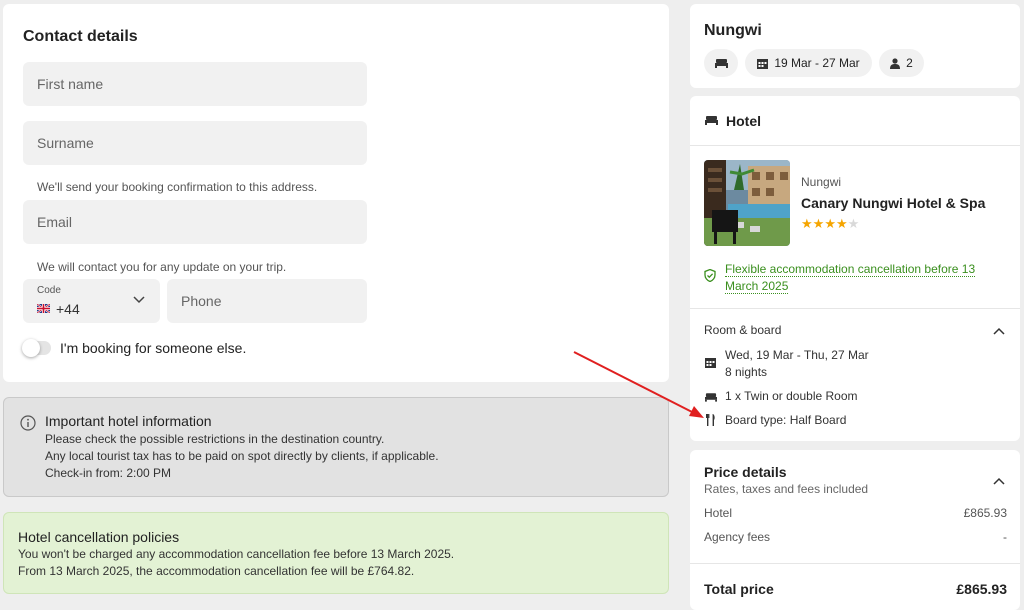 The height and width of the screenshot is (610, 1024). What do you see at coordinates (895, 63) in the screenshot?
I see `person-icon` at bounding box center [895, 63].